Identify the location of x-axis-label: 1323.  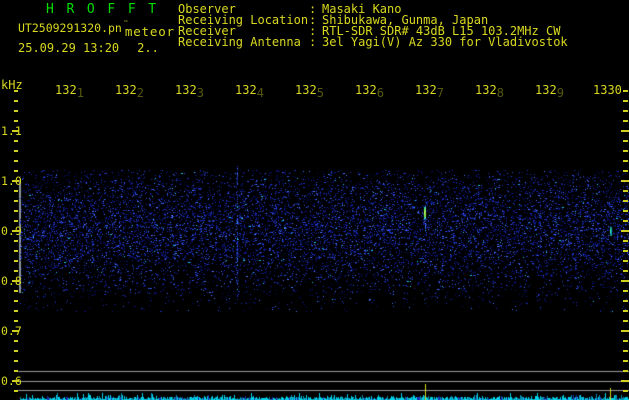
(189, 91).